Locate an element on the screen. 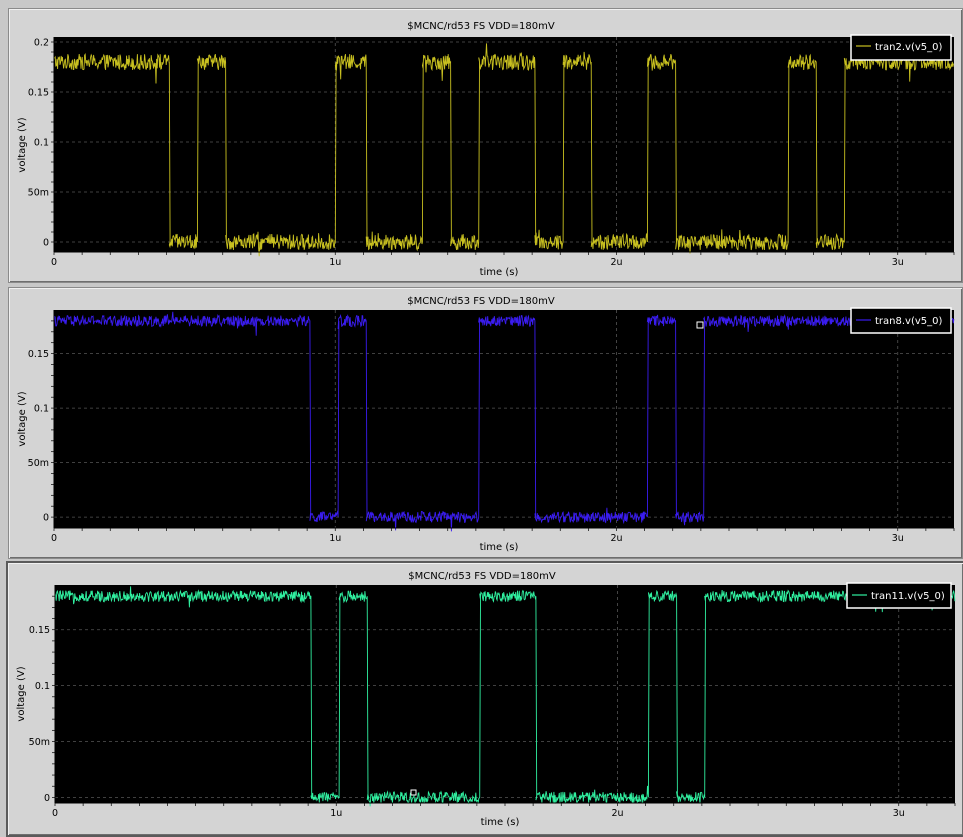  legend: tran2.v(v5_0) is located at coordinates (901, 47).